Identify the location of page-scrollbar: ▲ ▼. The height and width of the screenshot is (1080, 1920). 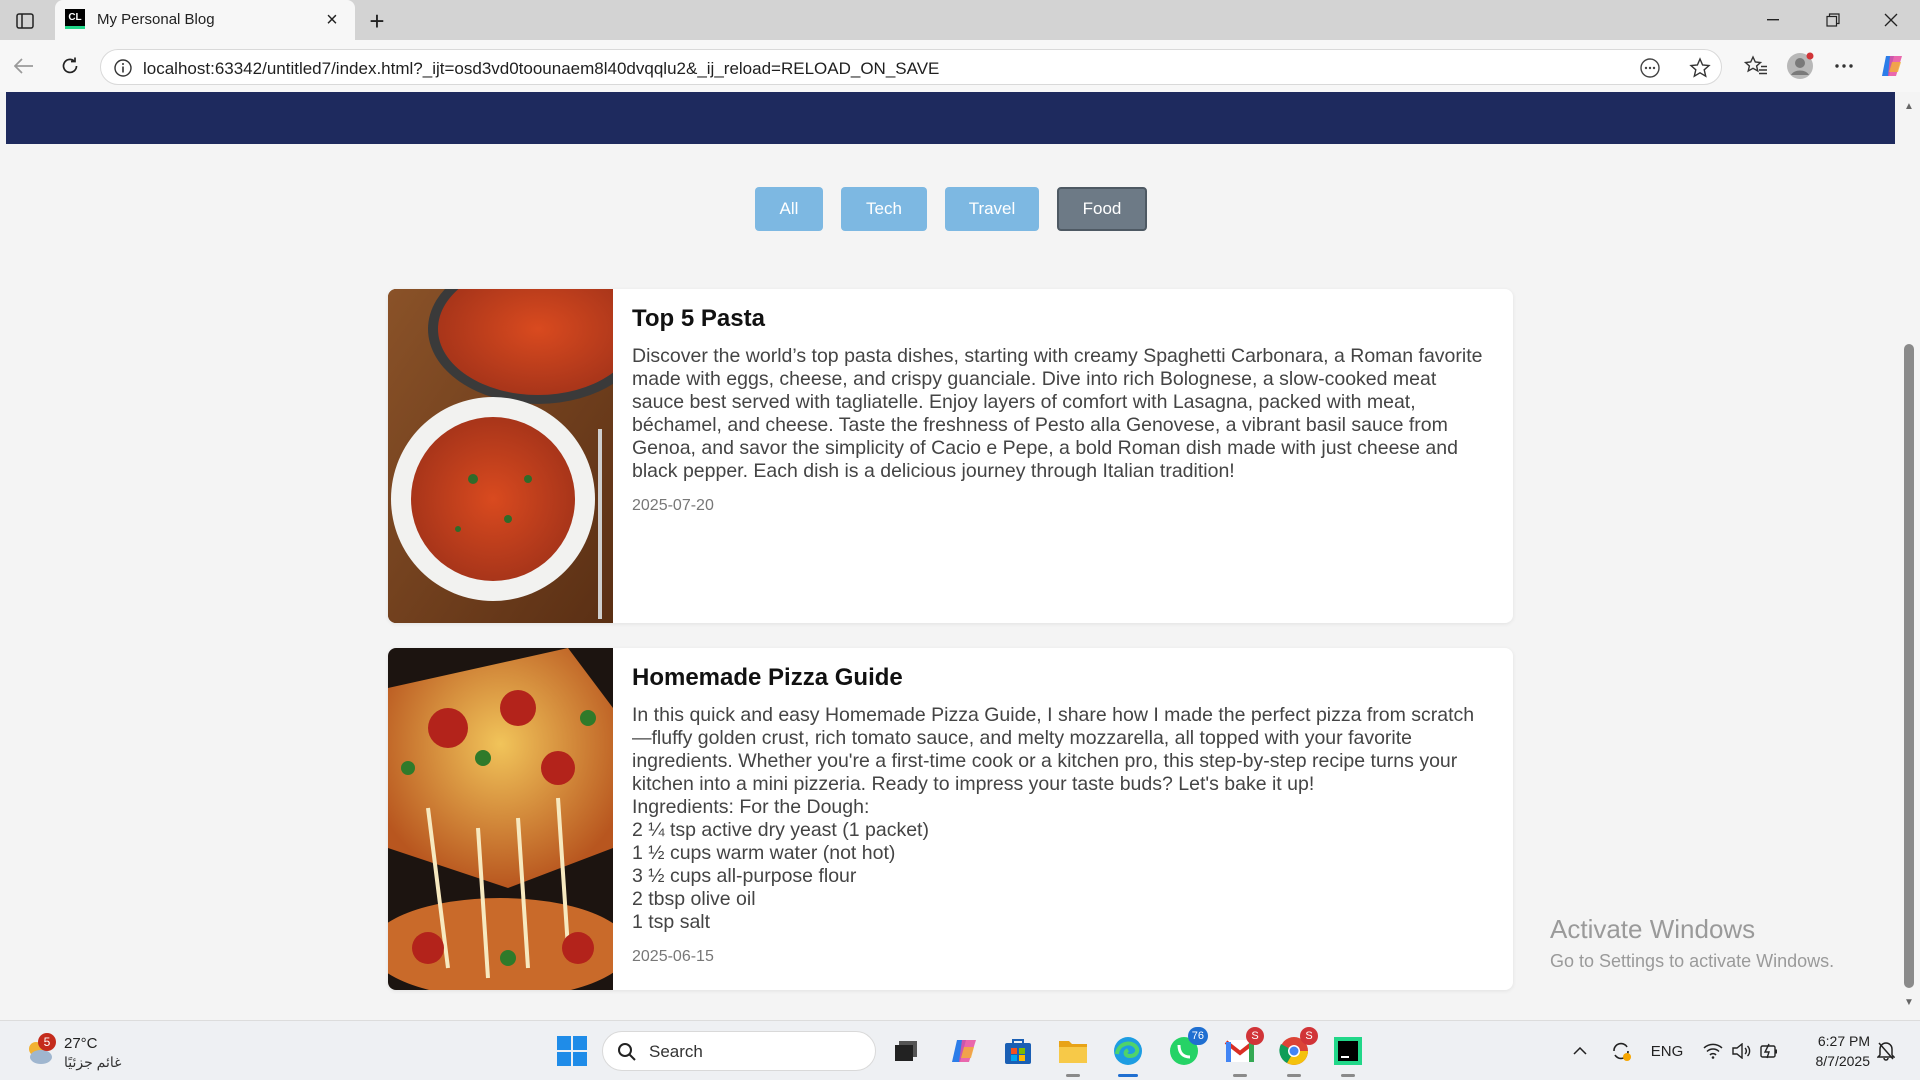
(1909, 554).